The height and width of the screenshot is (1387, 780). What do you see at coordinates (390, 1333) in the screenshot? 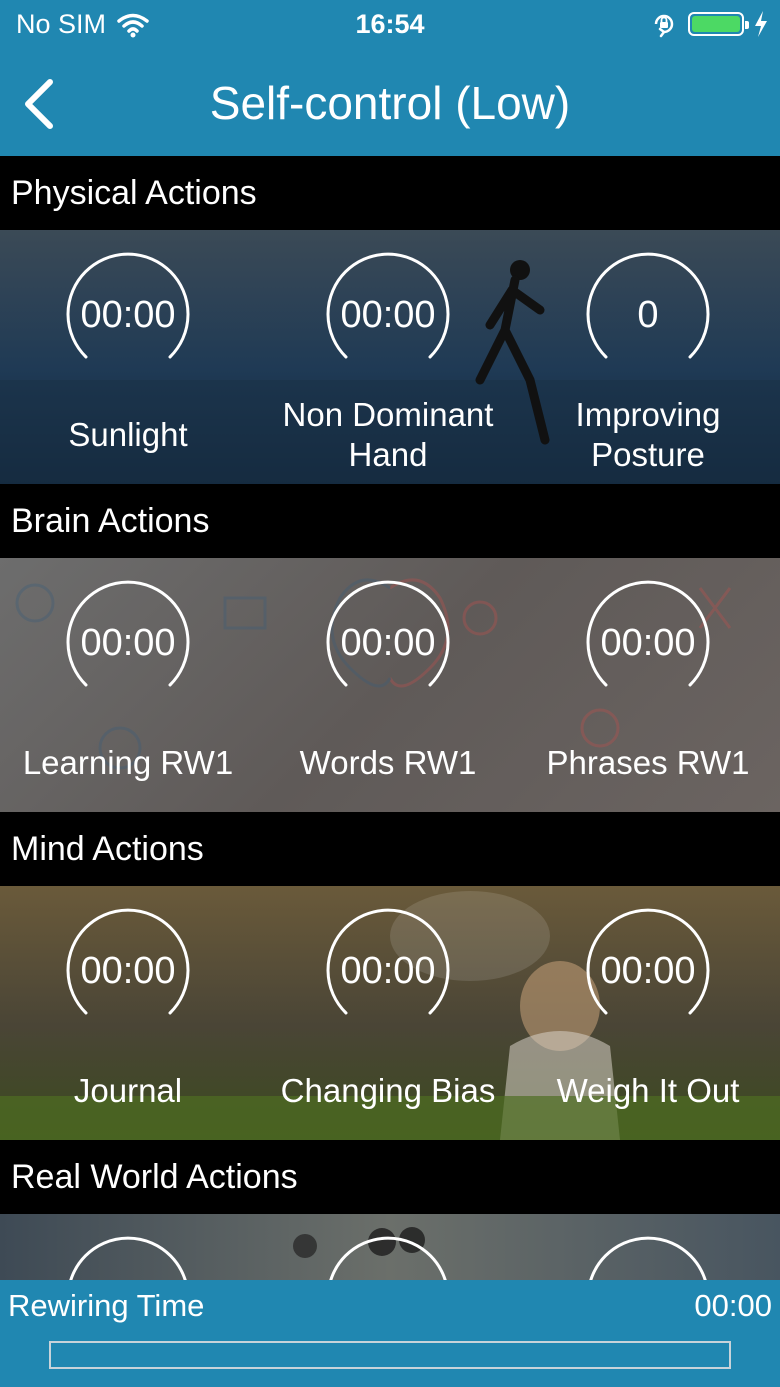
I see `rewiring-time-bar: Rewiring Time 00:00` at bounding box center [390, 1333].